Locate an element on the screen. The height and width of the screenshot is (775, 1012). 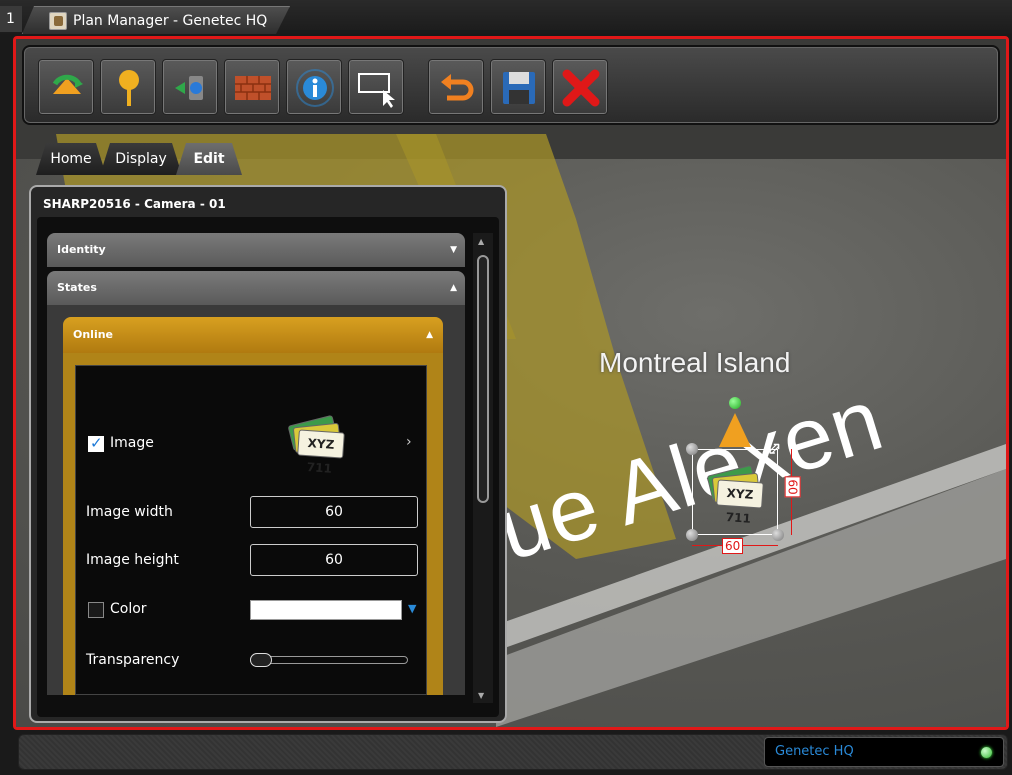
height-dimension-label: 60 is located at coordinates (792, 487).